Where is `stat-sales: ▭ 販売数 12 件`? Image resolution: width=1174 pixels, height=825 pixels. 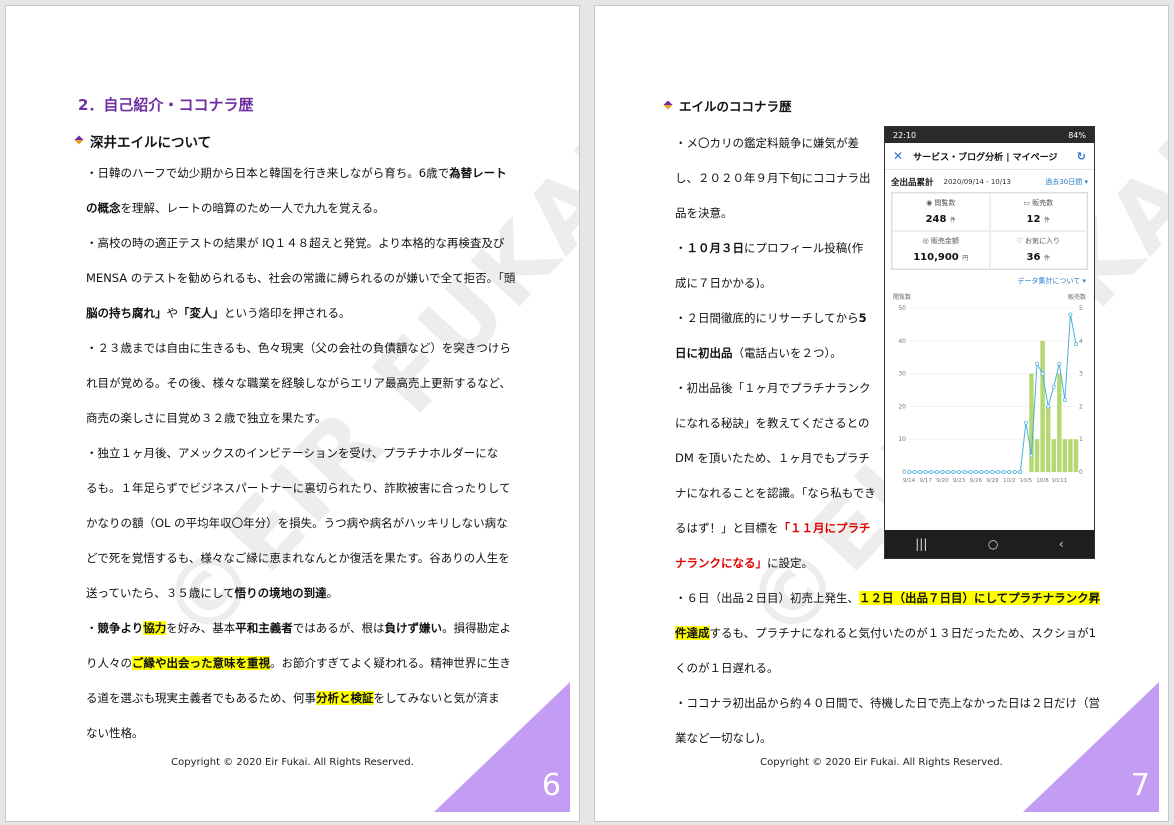 stat-sales: ▭ 販売数 12 件 is located at coordinates (1038, 212).